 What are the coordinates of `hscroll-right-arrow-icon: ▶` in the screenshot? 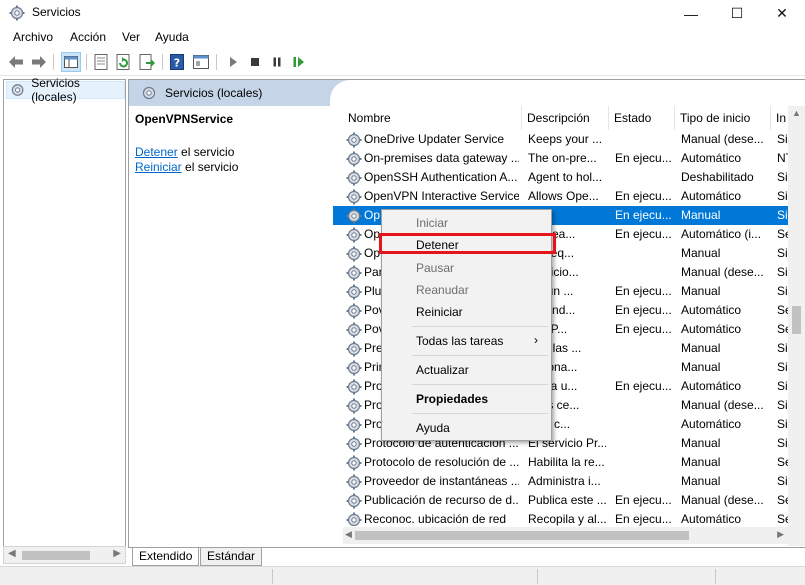 It's located at (780, 534).